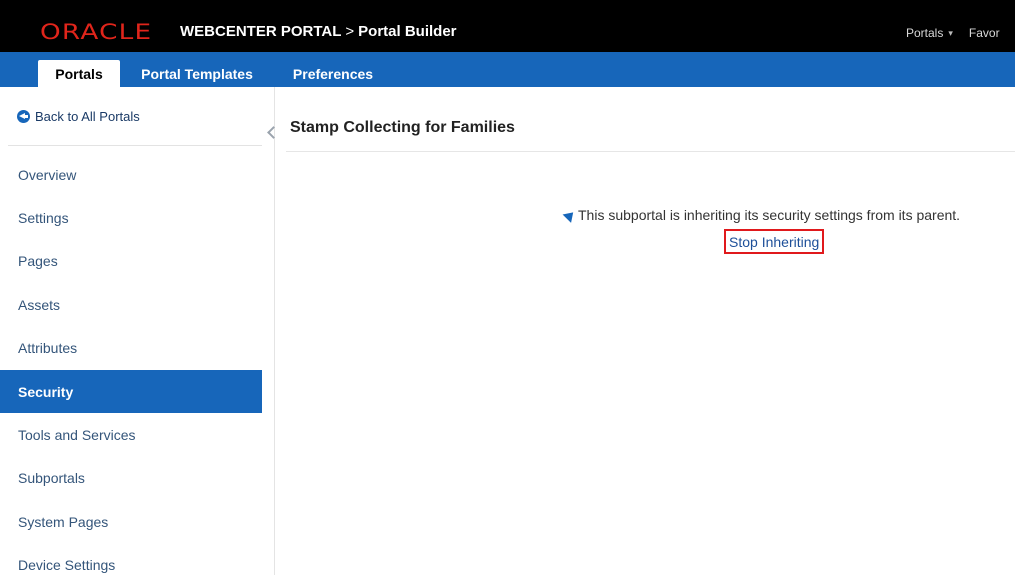 The width and height of the screenshot is (1015, 587). What do you see at coordinates (925, 33) in the screenshot?
I see `portals-menu-label: Portals` at bounding box center [925, 33].